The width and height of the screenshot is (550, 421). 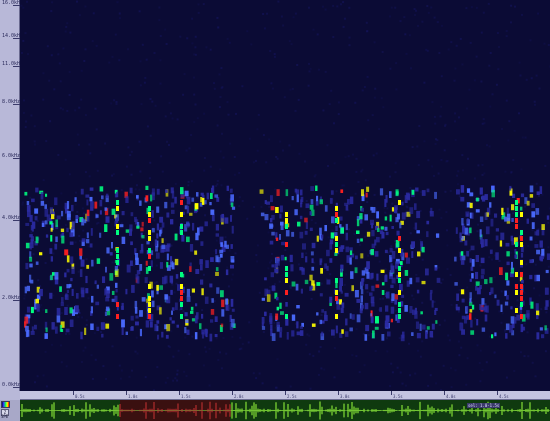 What do you see at coordinates (4, 417) in the screenshot?
I see `spectrum-mode-label: SPE` at bounding box center [4, 417].